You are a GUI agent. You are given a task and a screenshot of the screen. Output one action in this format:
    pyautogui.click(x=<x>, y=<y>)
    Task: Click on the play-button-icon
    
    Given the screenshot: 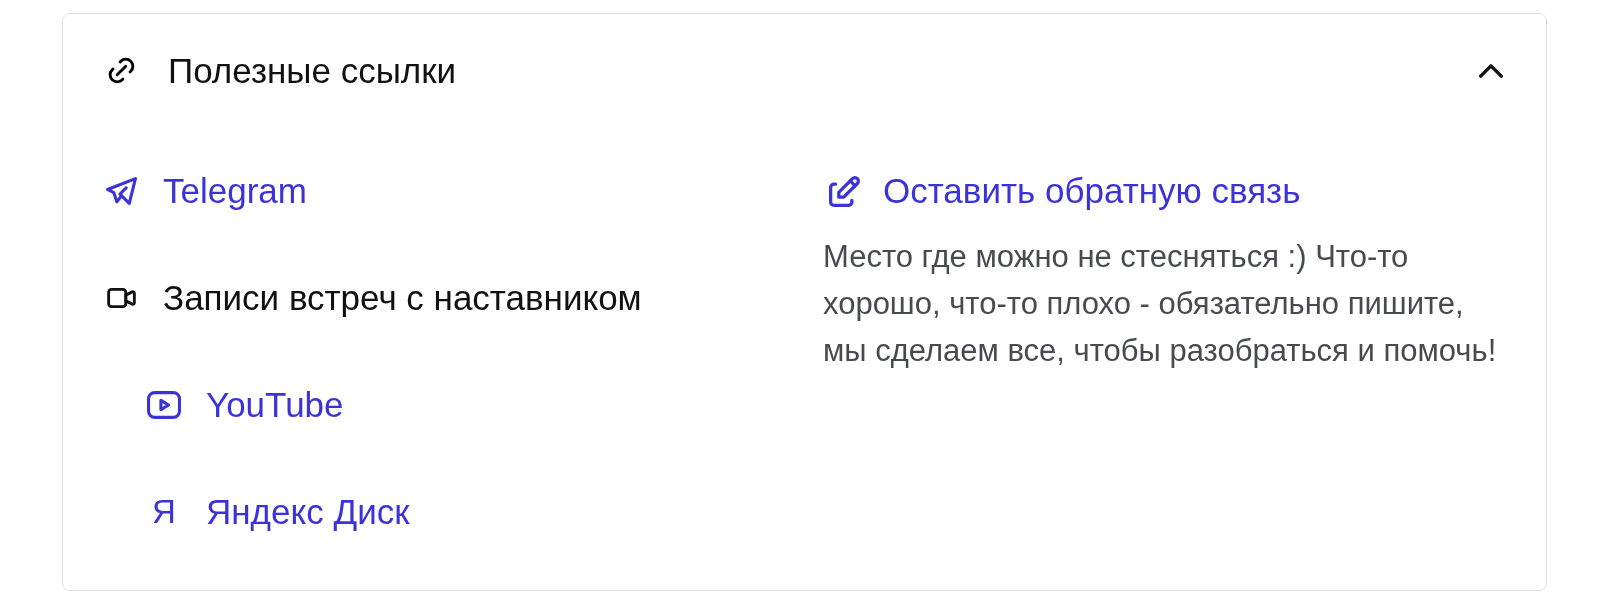 What is the action you would take?
    pyautogui.click(x=164, y=405)
    